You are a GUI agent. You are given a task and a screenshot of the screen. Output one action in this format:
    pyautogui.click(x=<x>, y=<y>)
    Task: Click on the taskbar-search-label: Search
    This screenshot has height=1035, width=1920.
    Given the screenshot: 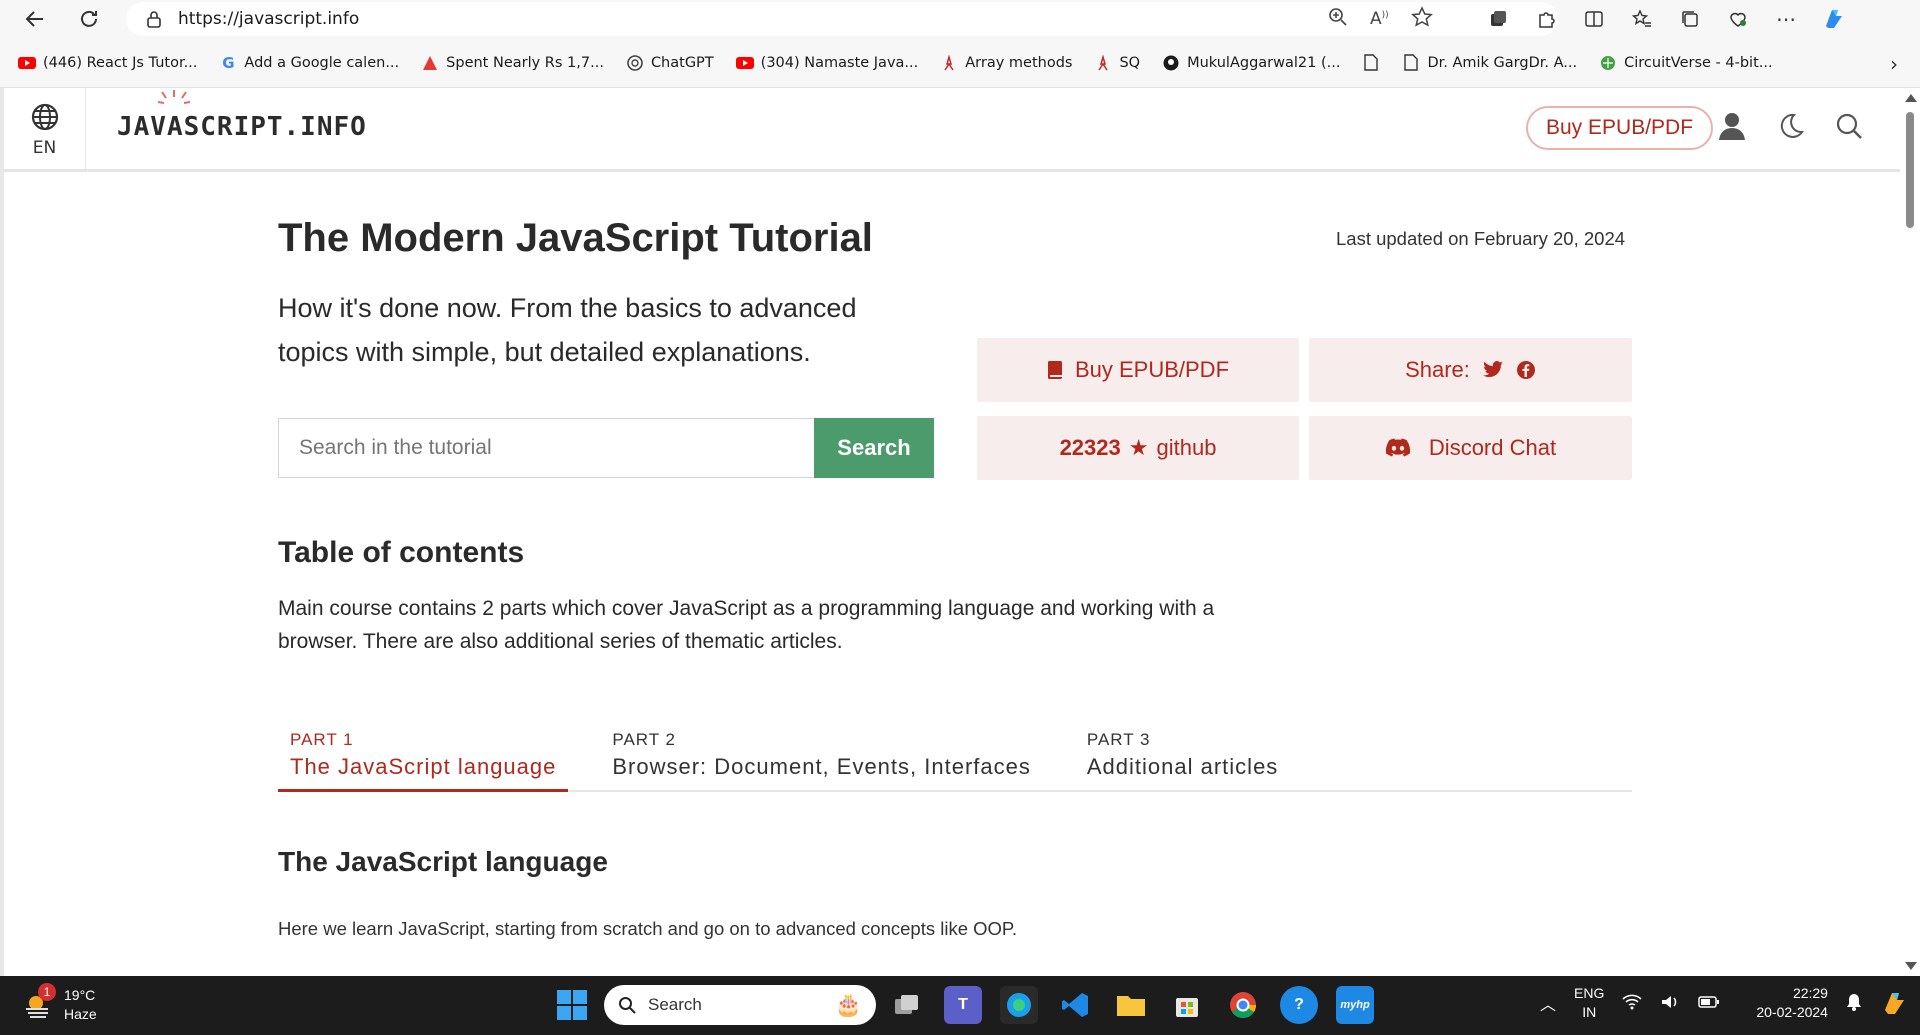 What is the action you would take?
    pyautogui.click(x=675, y=1004)
    